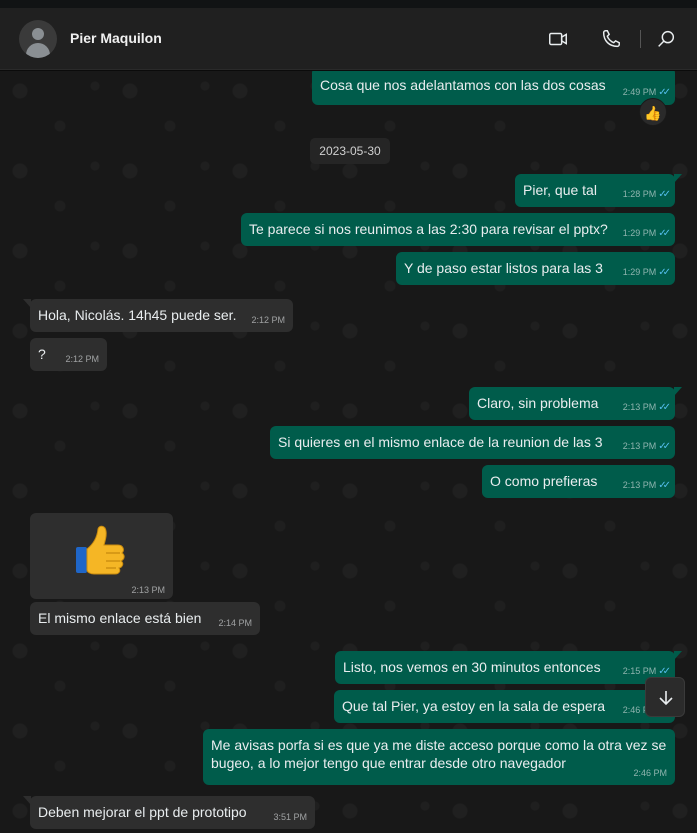 The height and width of the screenshot is (833, 697). I want to click on arrow-down-icon, so click(666, 698).